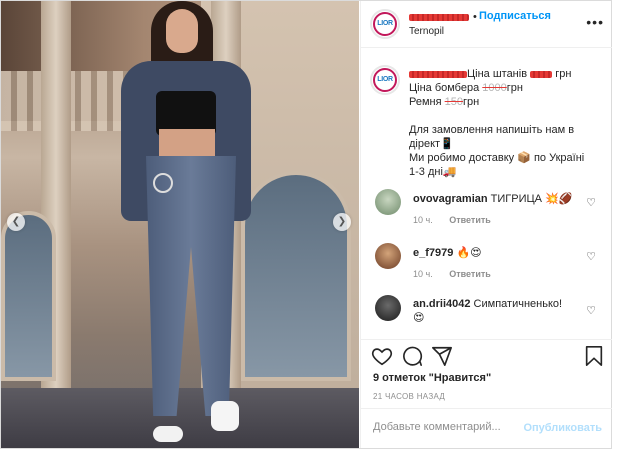 The image size is (620, 449). What do you see at coordinates (595, 22) in the screenshot?
I see `more-horizontal-icon: •••` at bounding box center [595, 22].